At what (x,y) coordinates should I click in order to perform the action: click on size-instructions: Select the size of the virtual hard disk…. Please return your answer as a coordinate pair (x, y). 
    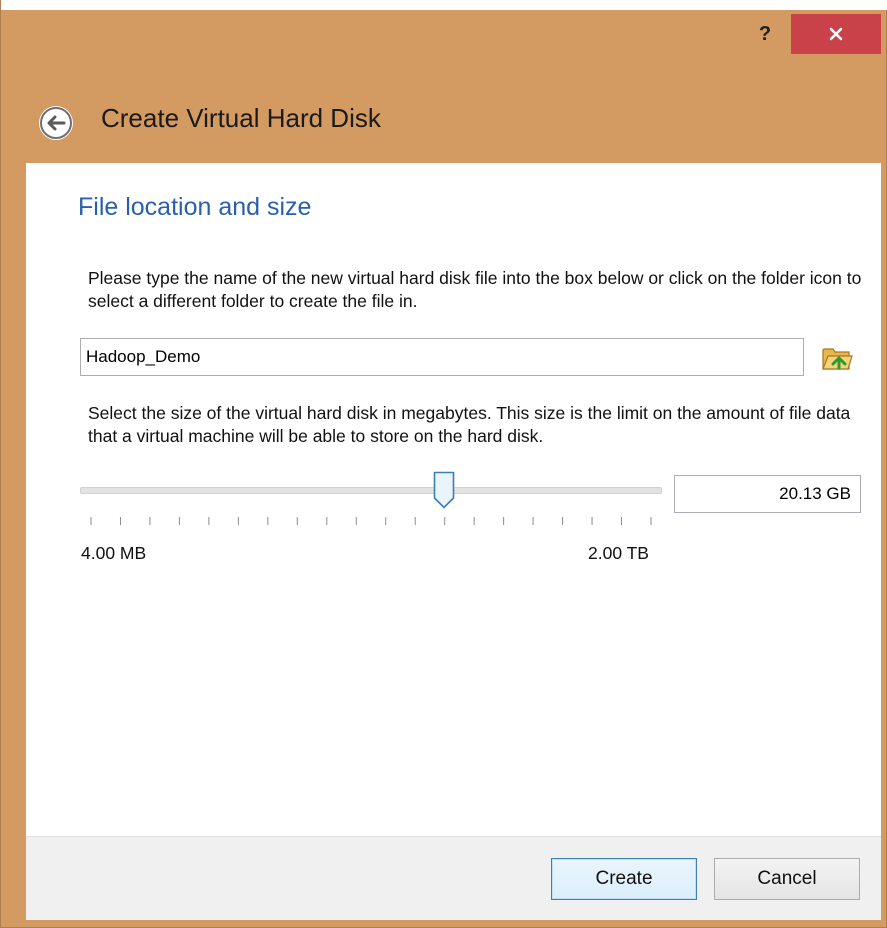
    Looking at the image, I should click on (469, 424).